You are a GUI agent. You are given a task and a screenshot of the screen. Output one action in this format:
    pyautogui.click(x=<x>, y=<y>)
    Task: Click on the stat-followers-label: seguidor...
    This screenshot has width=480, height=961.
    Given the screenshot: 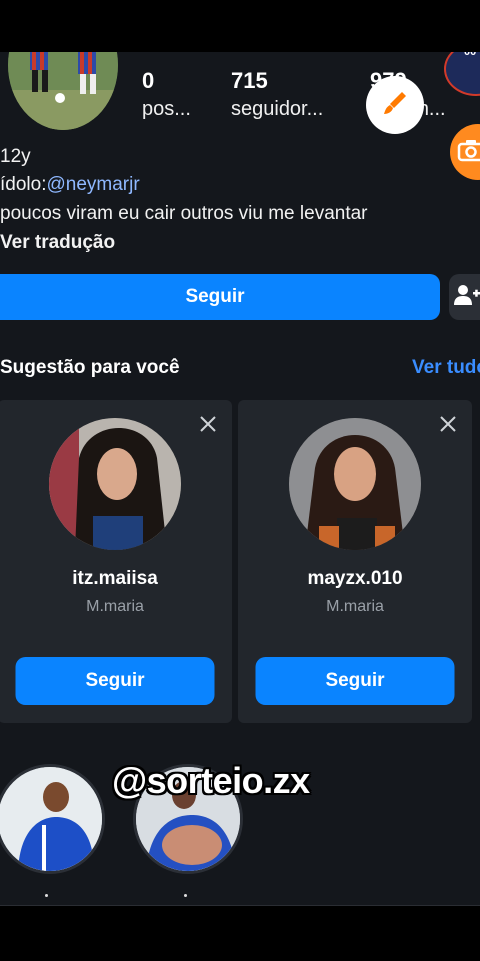 What is the action you would take?
    pyautogui.click(x=277, y=109)
    